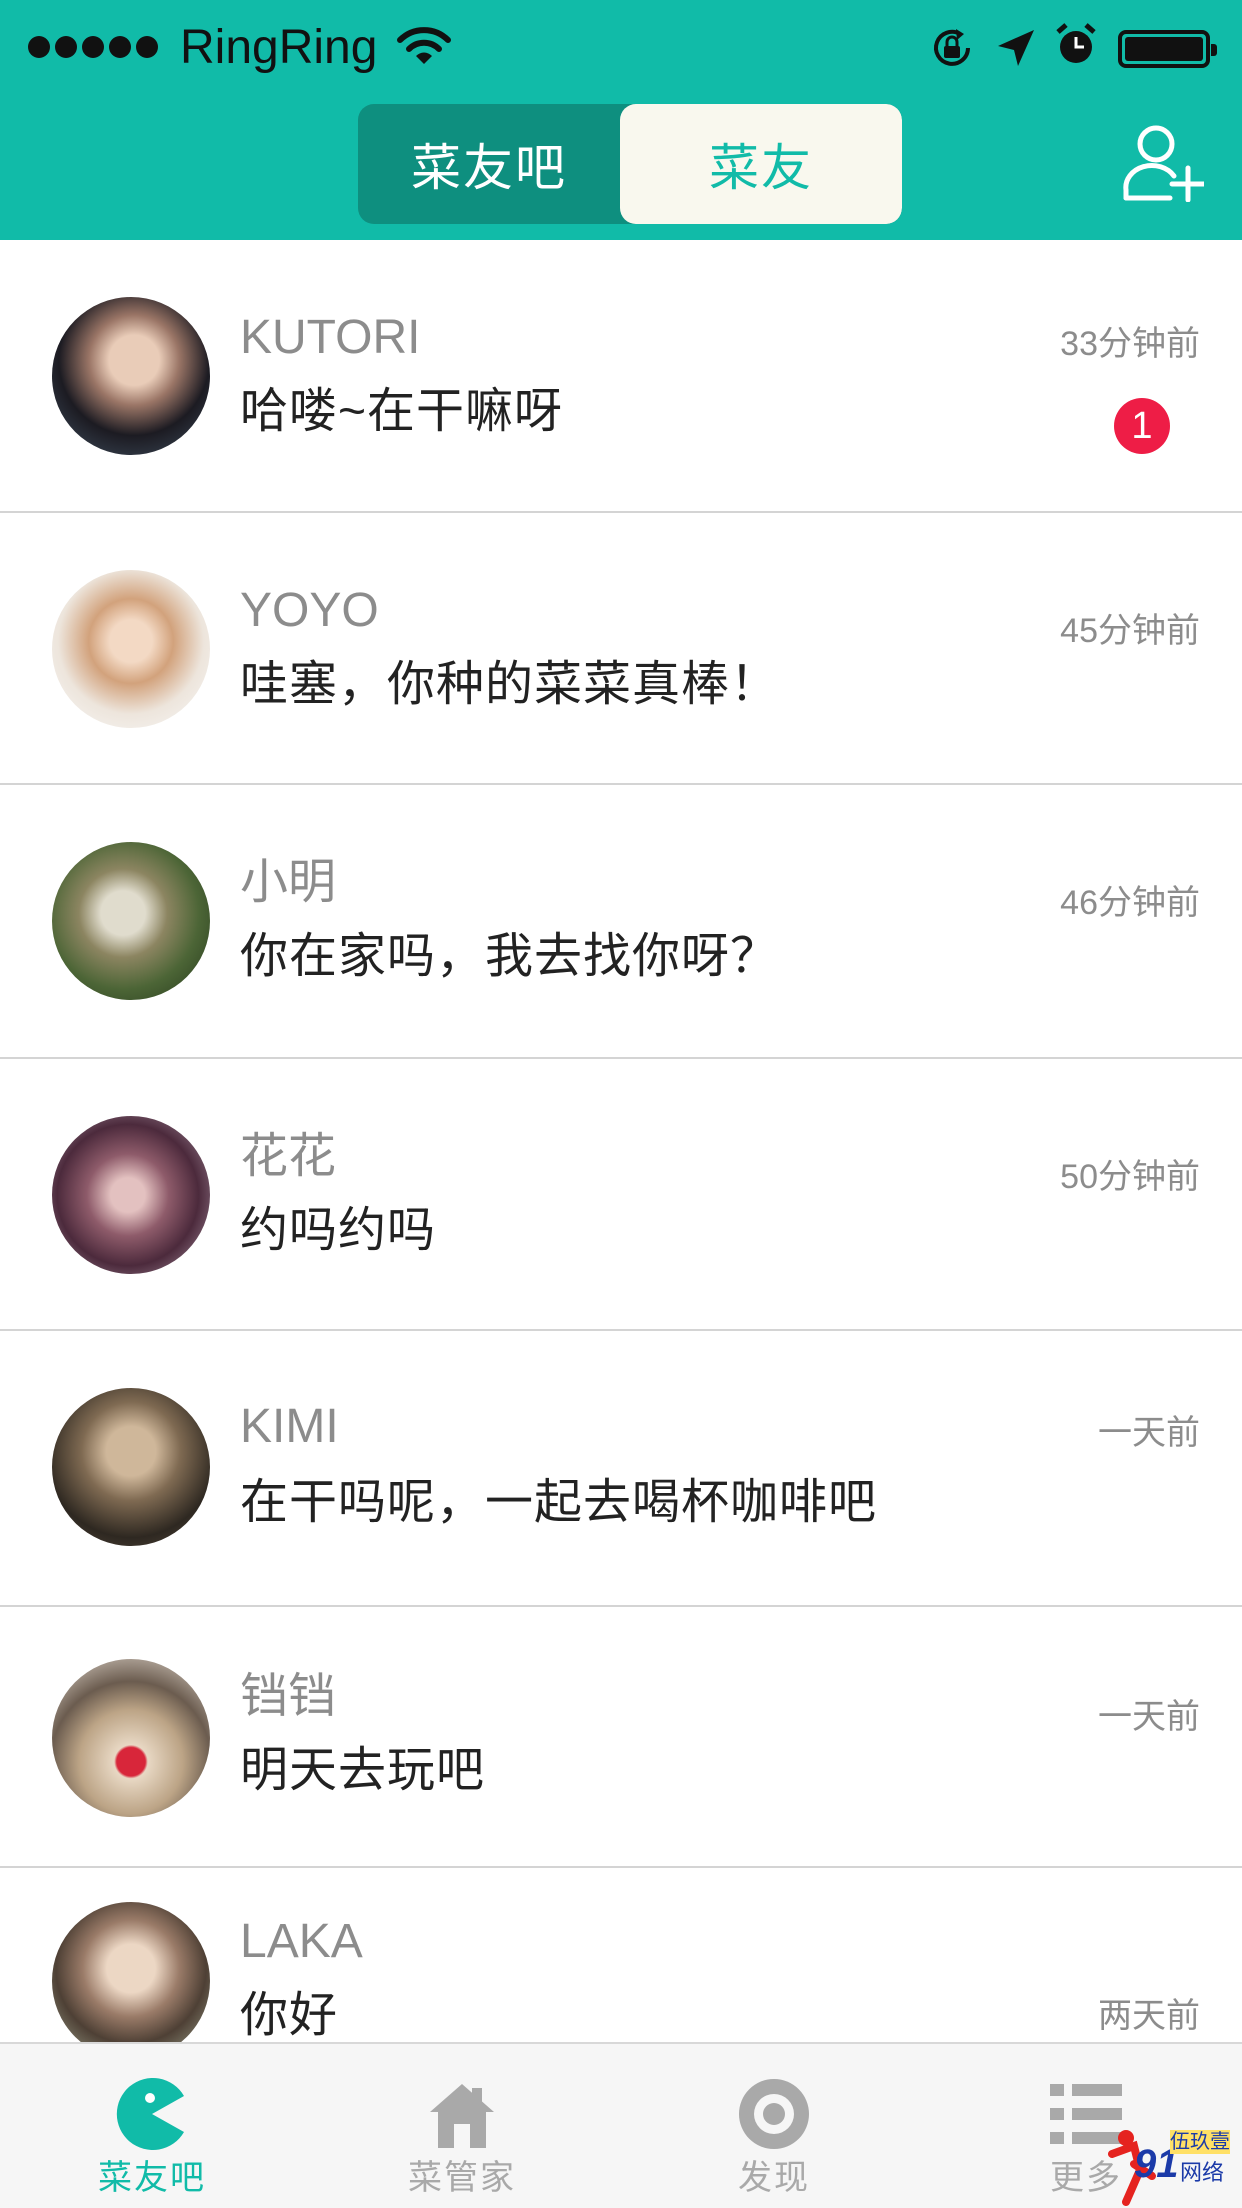 This screenshot has height=2208, width=1242. Describe the element at coordinates (489, 164) in the screenshot. I see `segment-caiyouba: 菜友吧` at that location.